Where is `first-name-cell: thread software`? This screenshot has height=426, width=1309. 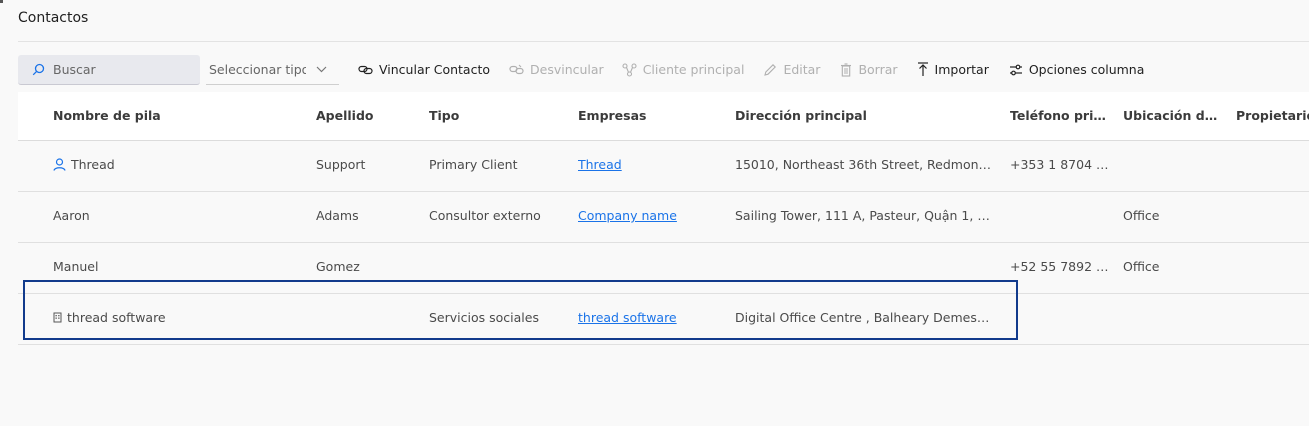
first-name-cell: thread software is located at coordinates (178, 317).